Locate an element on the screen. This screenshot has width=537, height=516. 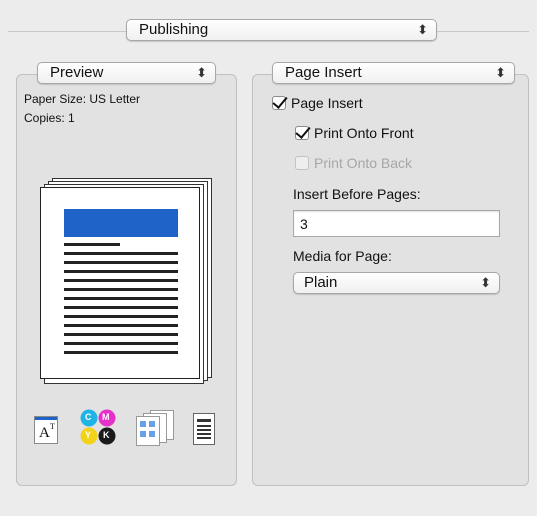
preview-popup: Preview ⬍ is located at coordinates (126, 73).